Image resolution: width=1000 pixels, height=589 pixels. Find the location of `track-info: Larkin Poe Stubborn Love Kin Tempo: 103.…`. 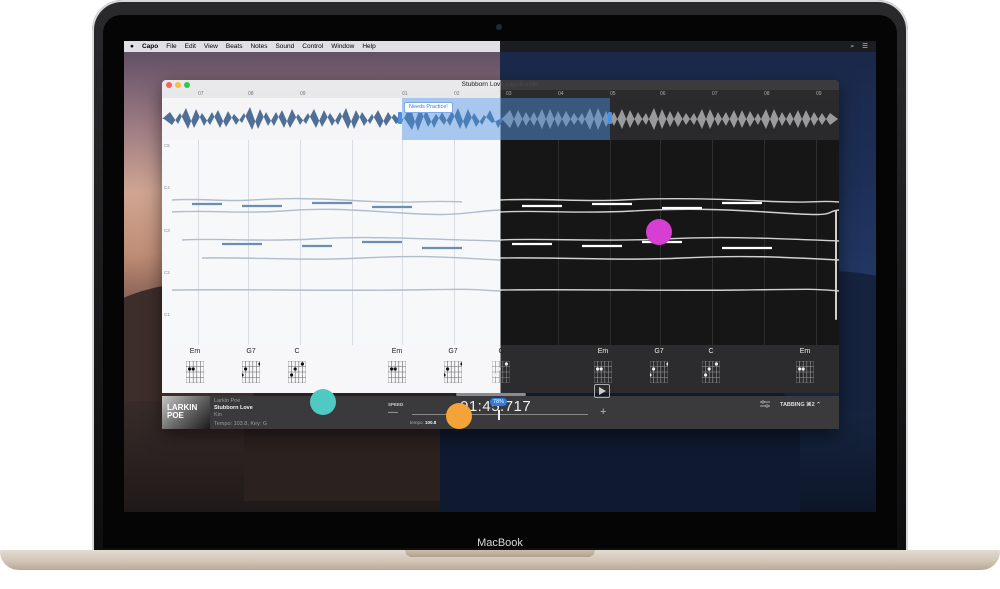

track-info: Larkin Poe Stubborn Love Kin Tempo: 103.… is located at coordinates (240, 413).